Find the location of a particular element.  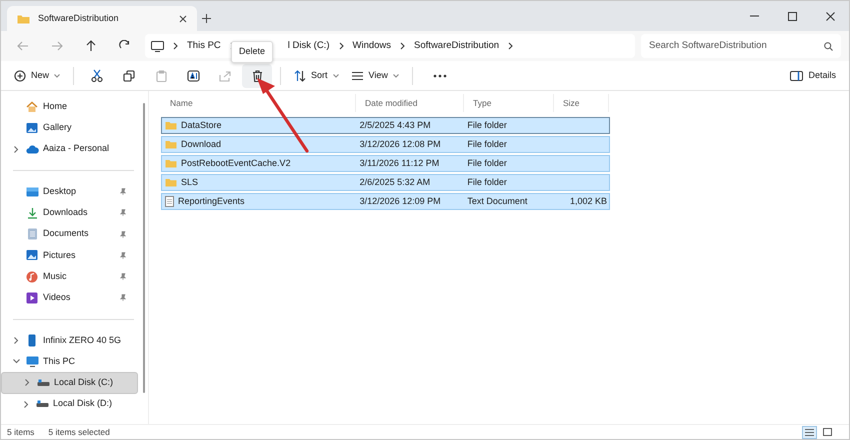

search-icon is located at coordinates (828, 46).